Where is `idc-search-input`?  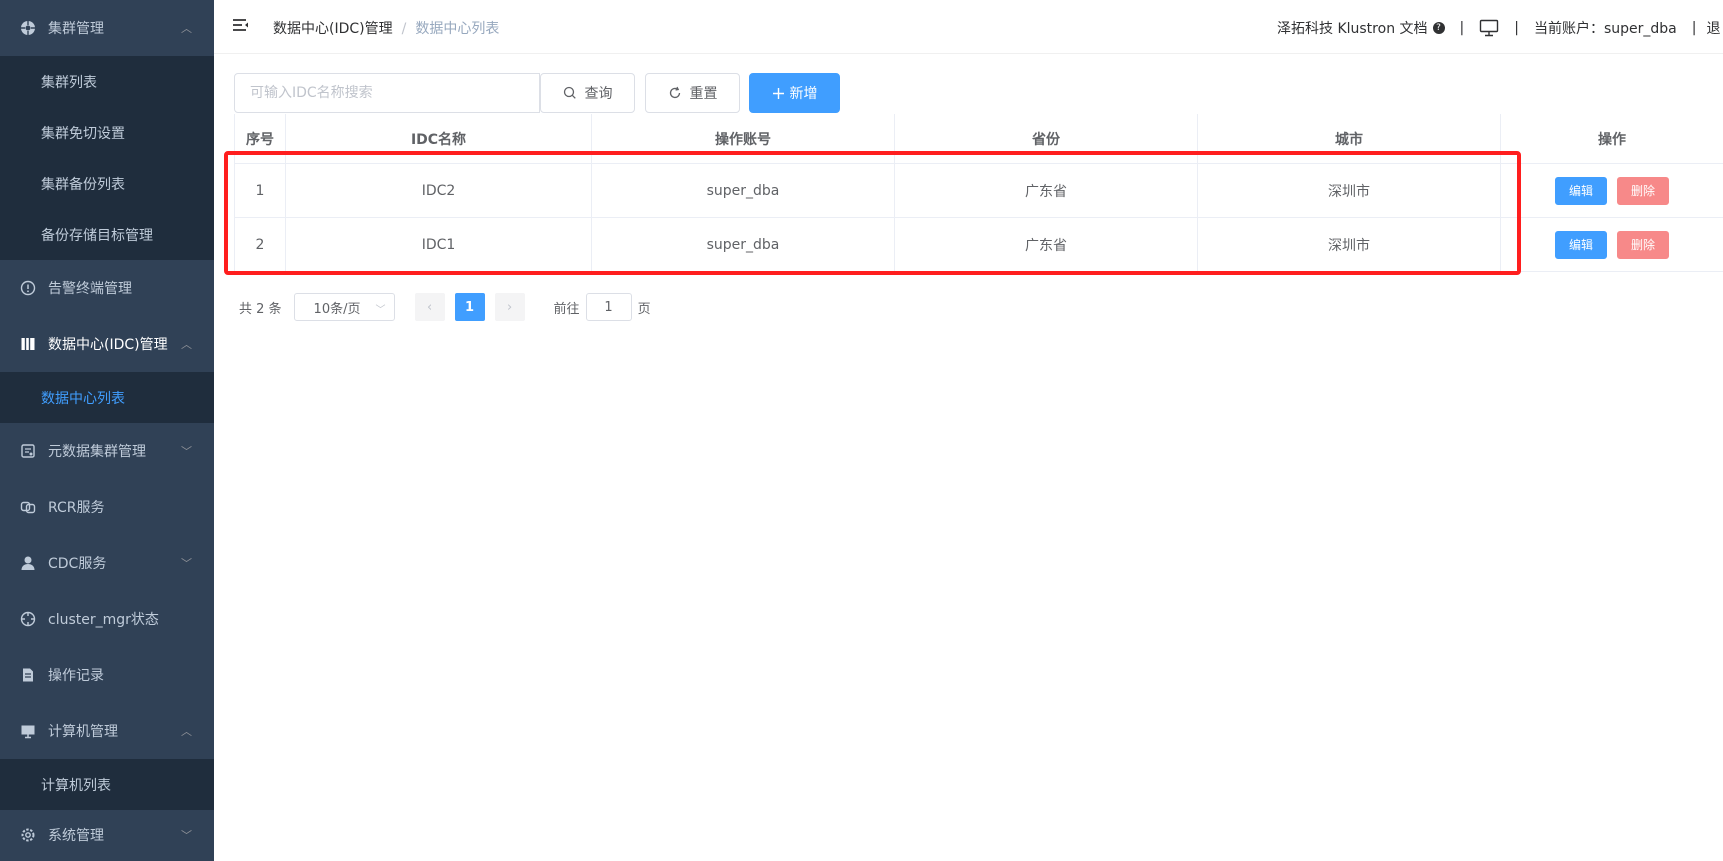 idc-search-input is located at coordinates (387, 93).